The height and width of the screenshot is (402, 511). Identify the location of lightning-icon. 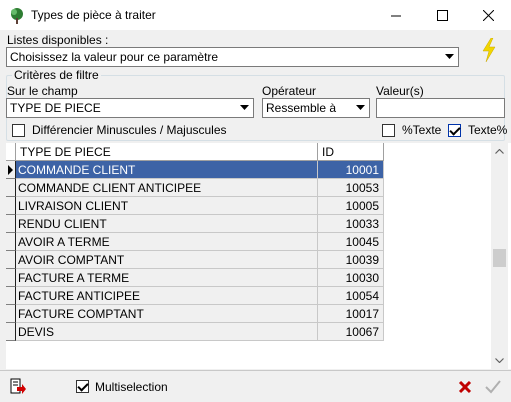
(489, 50).